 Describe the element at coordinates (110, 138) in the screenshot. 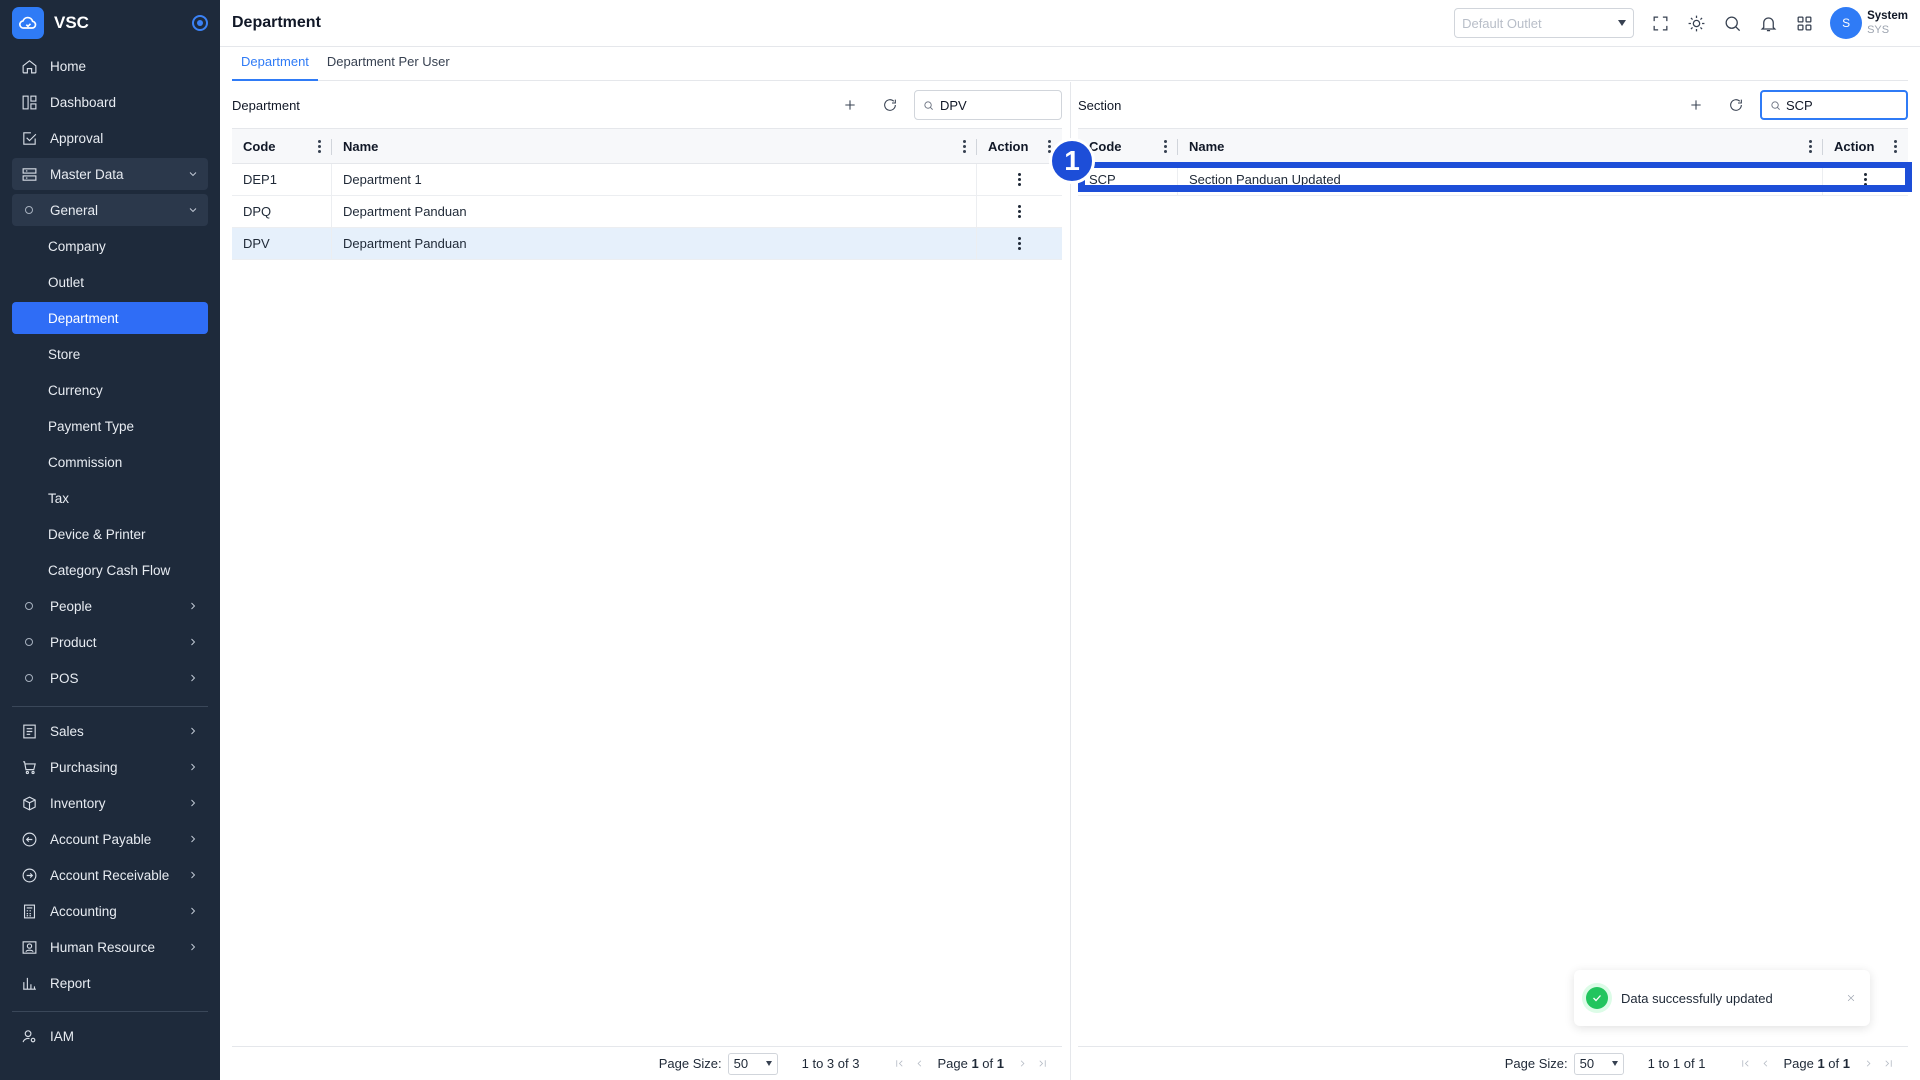

I see `sidebar-item-approval: Approval` at that location.